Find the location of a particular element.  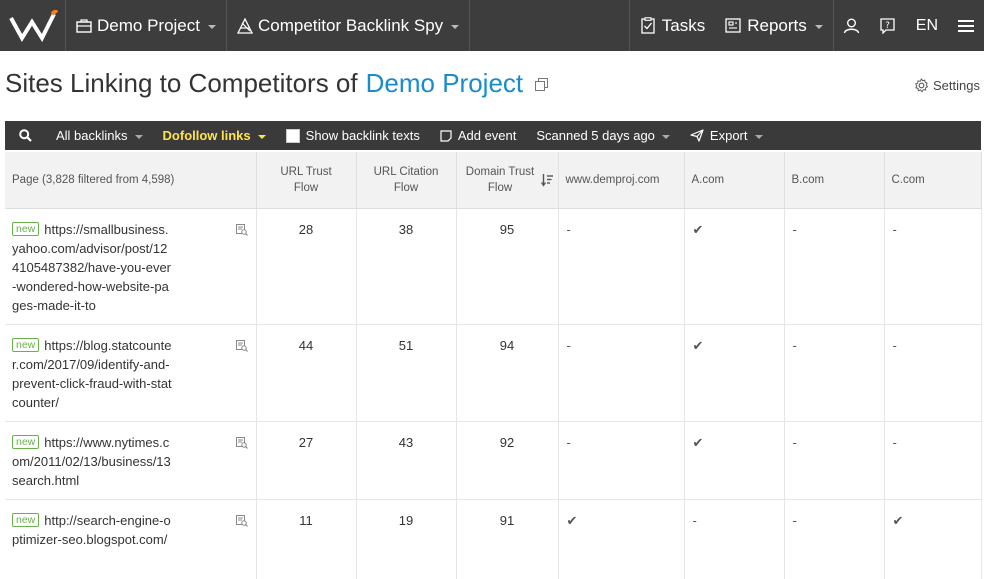

main-menu-button is located at coordinates (966, 25).